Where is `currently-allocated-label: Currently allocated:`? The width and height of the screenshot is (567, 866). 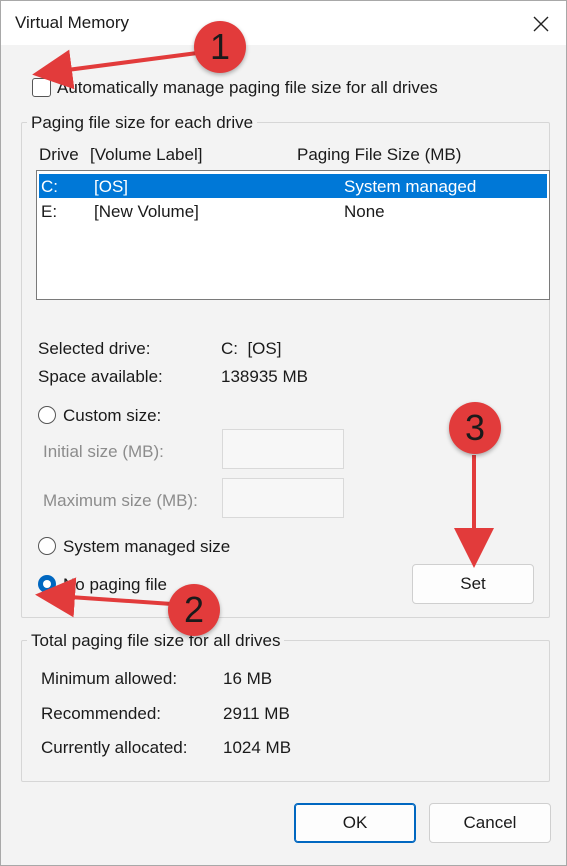
currently-allocated-label: Currently allocated: is located at coordinates (114, 747).